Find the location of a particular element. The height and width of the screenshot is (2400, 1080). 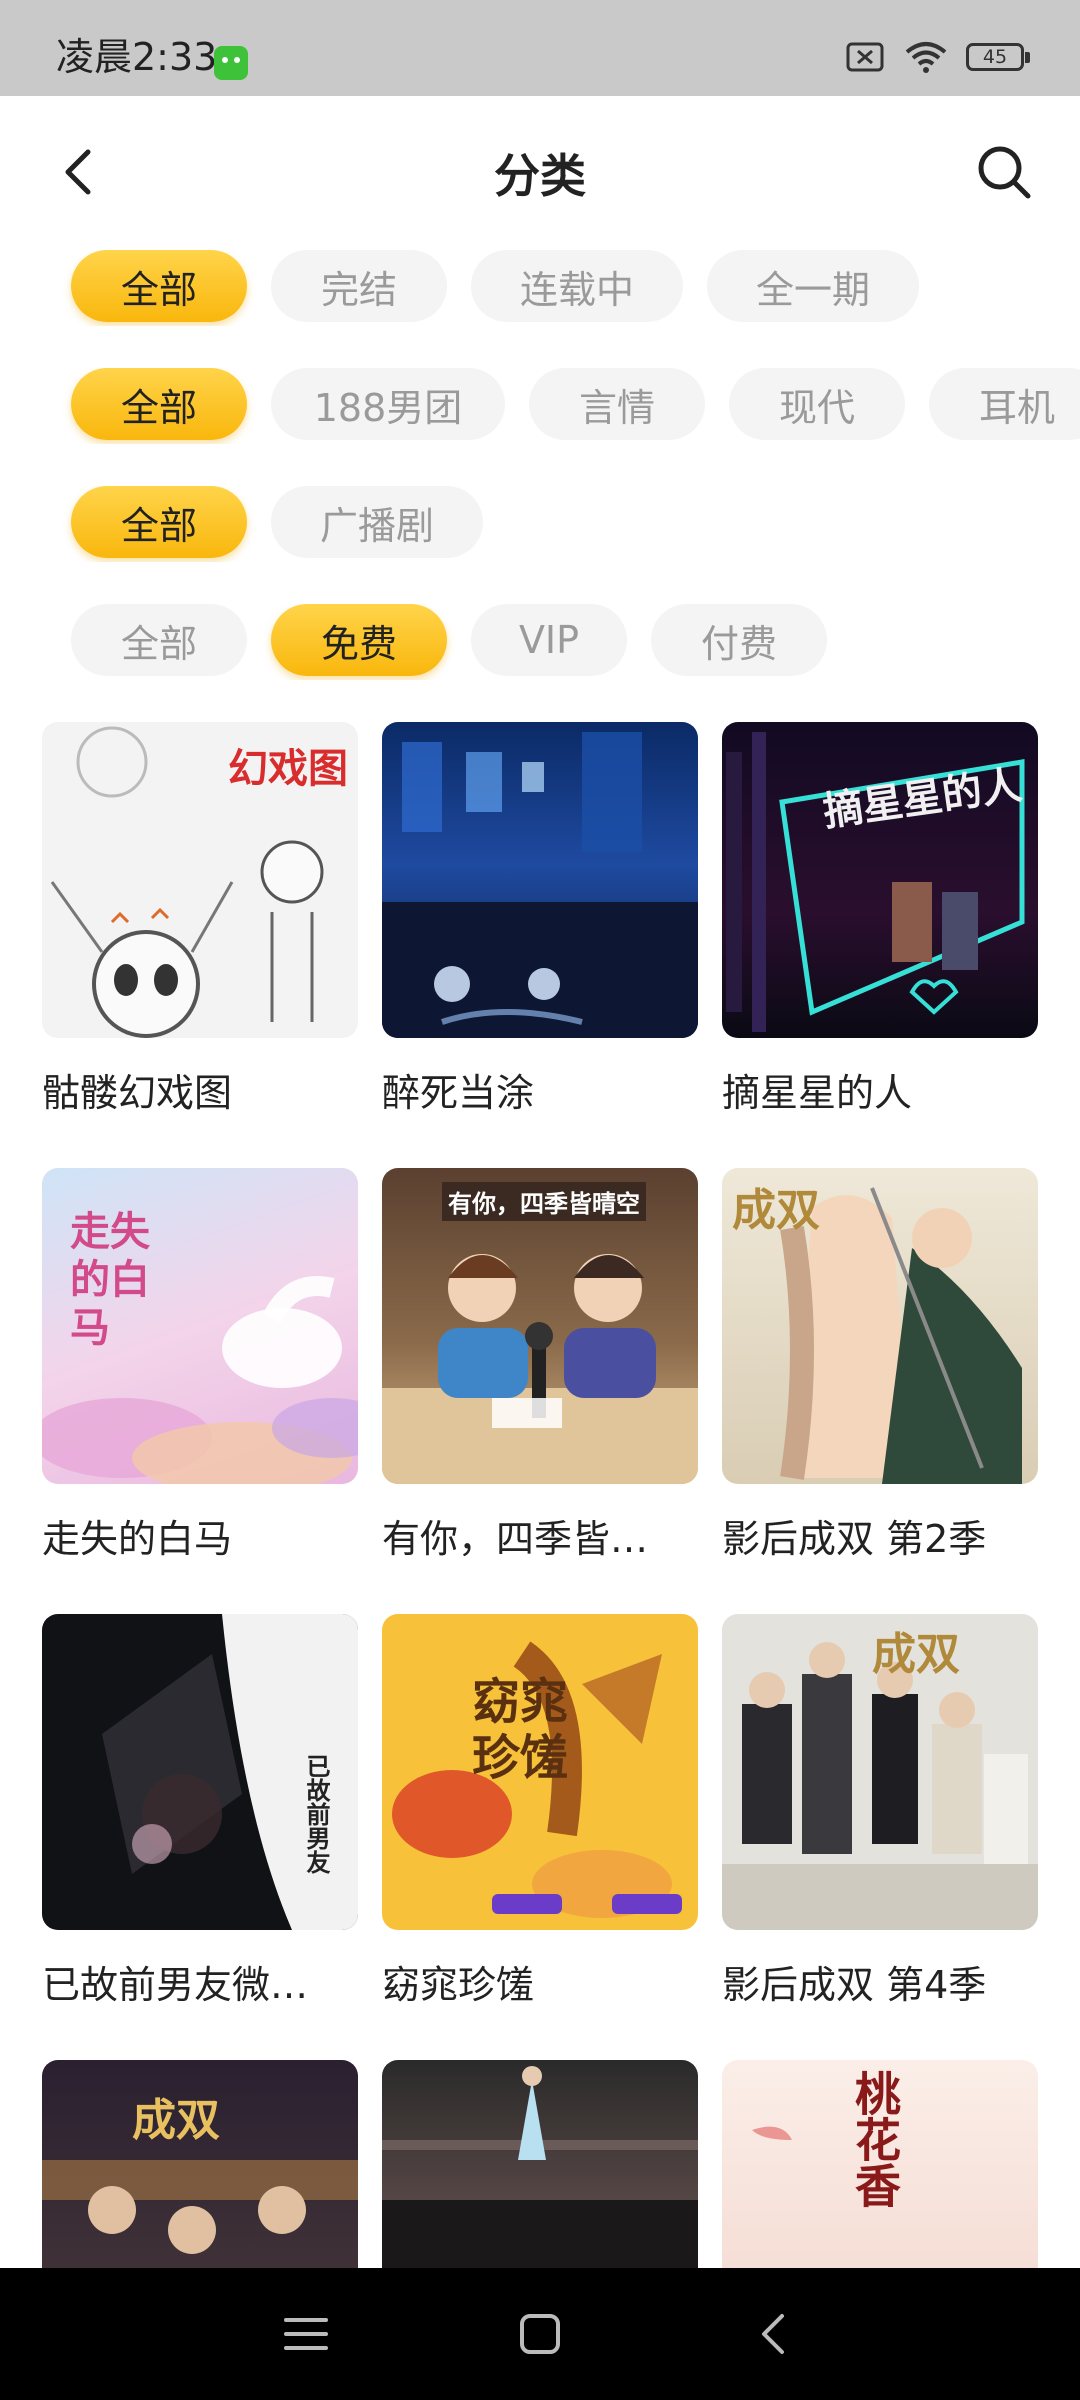

filter-genre-all: 全部 is located at coordinates (159, 404).